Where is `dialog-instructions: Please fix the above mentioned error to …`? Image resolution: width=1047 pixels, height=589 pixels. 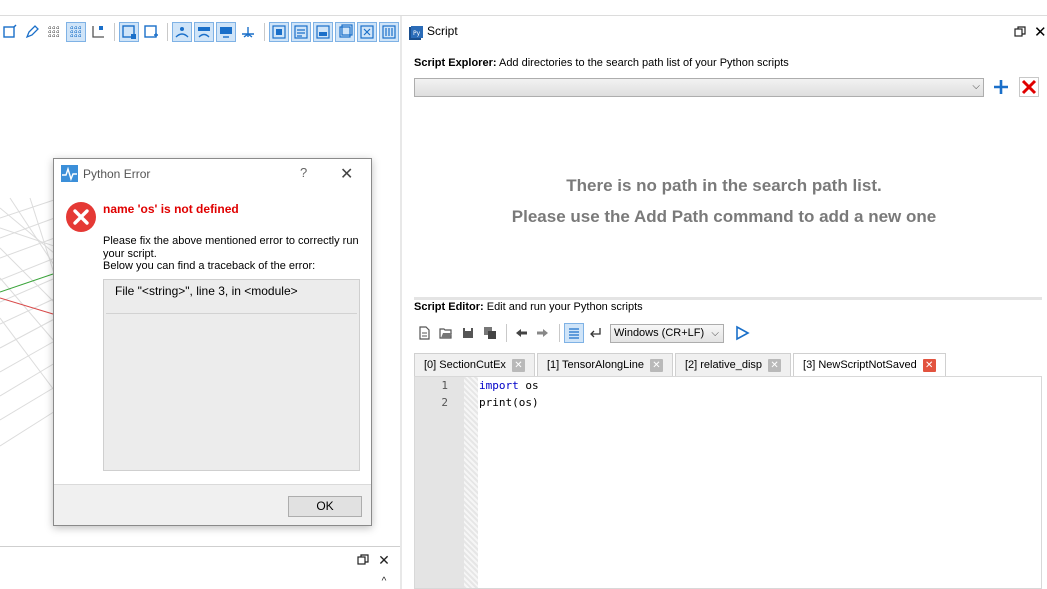 dialog-instructions: Please fix the above mentioned error to … is located at coordinates (234, 254).